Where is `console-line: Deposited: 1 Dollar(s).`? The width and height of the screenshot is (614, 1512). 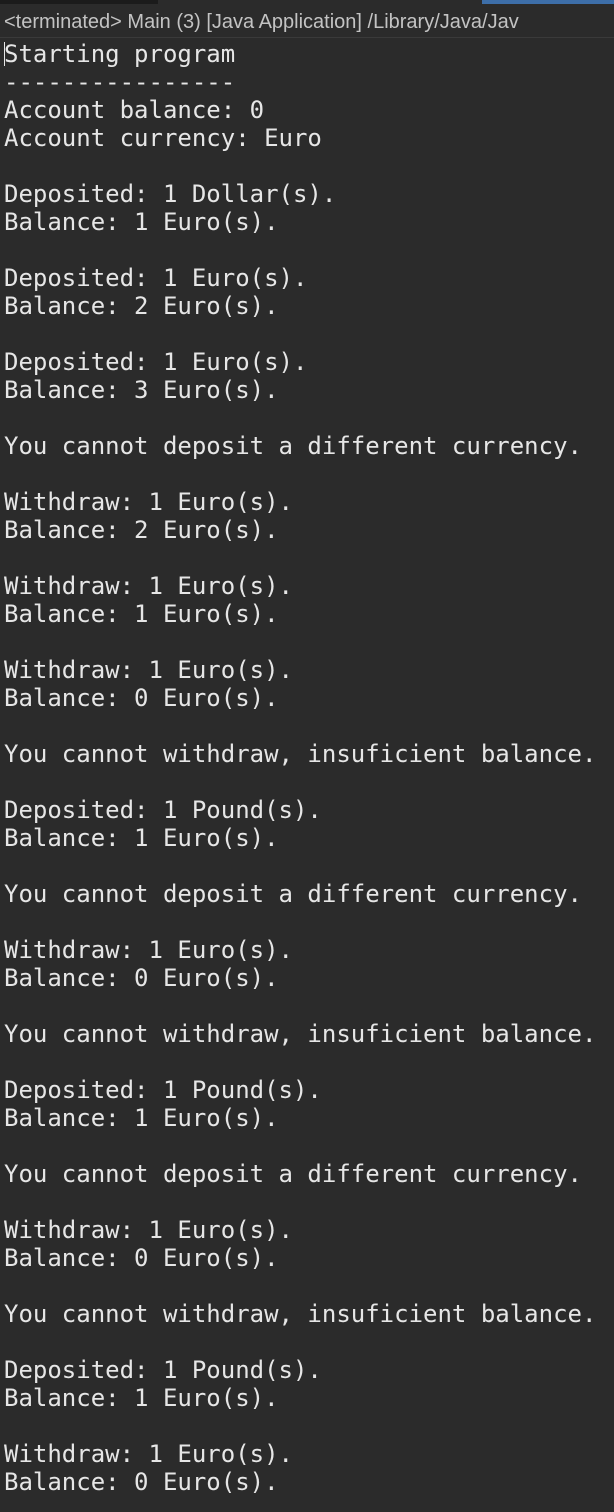
console-line: Deposited: 1 Dollar(s). is located at coordinates (170, 194).